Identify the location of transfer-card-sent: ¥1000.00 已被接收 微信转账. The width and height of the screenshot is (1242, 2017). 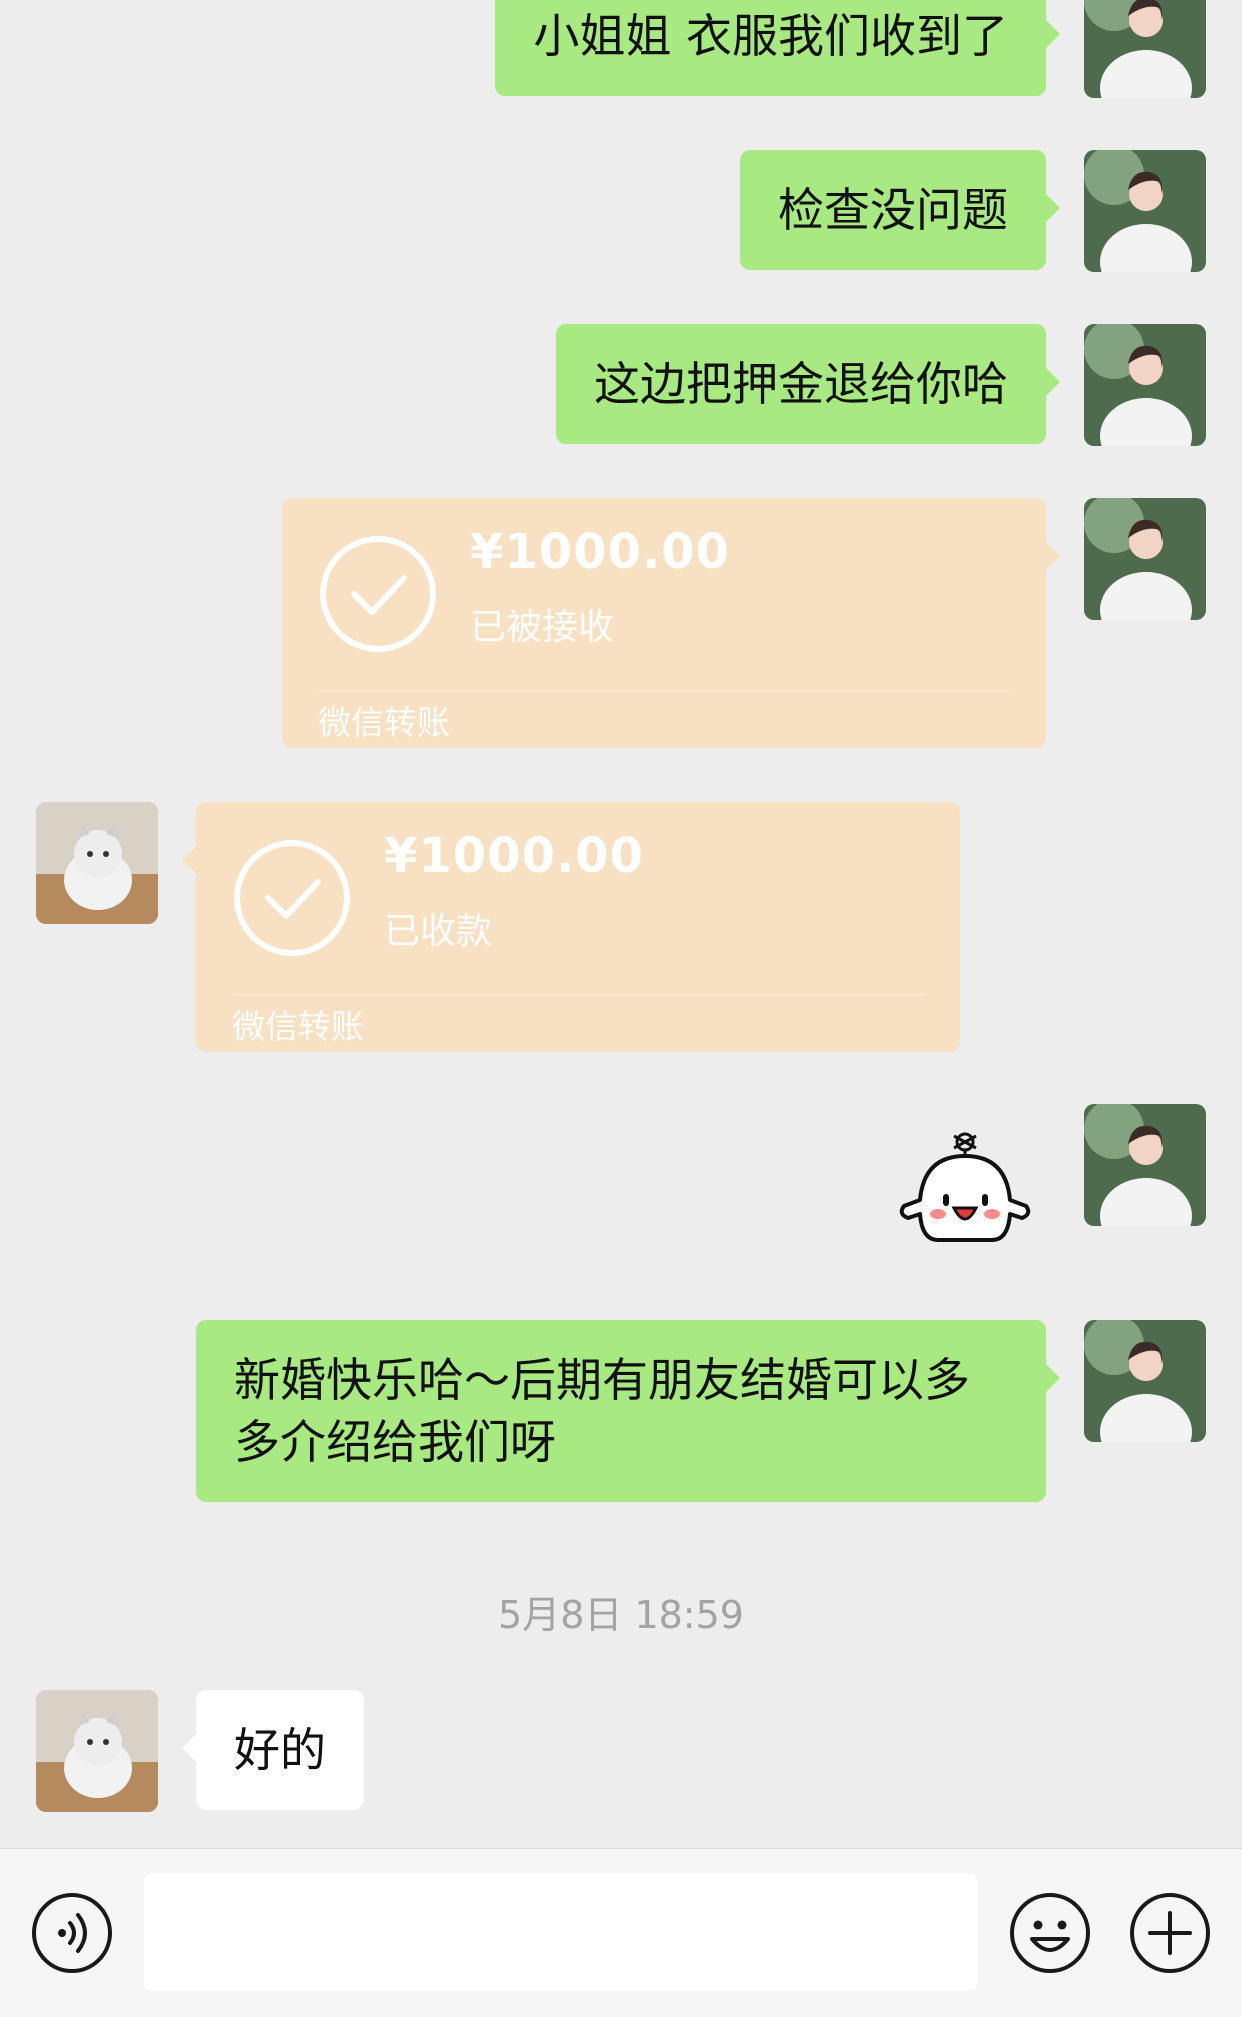
(671, 623).